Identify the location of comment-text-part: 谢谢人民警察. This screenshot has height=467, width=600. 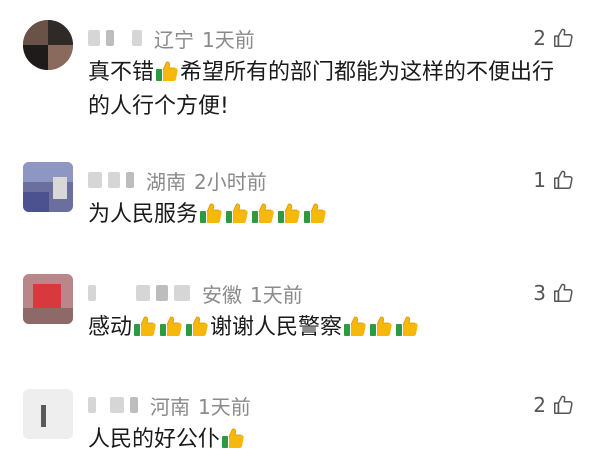
(276, 327).